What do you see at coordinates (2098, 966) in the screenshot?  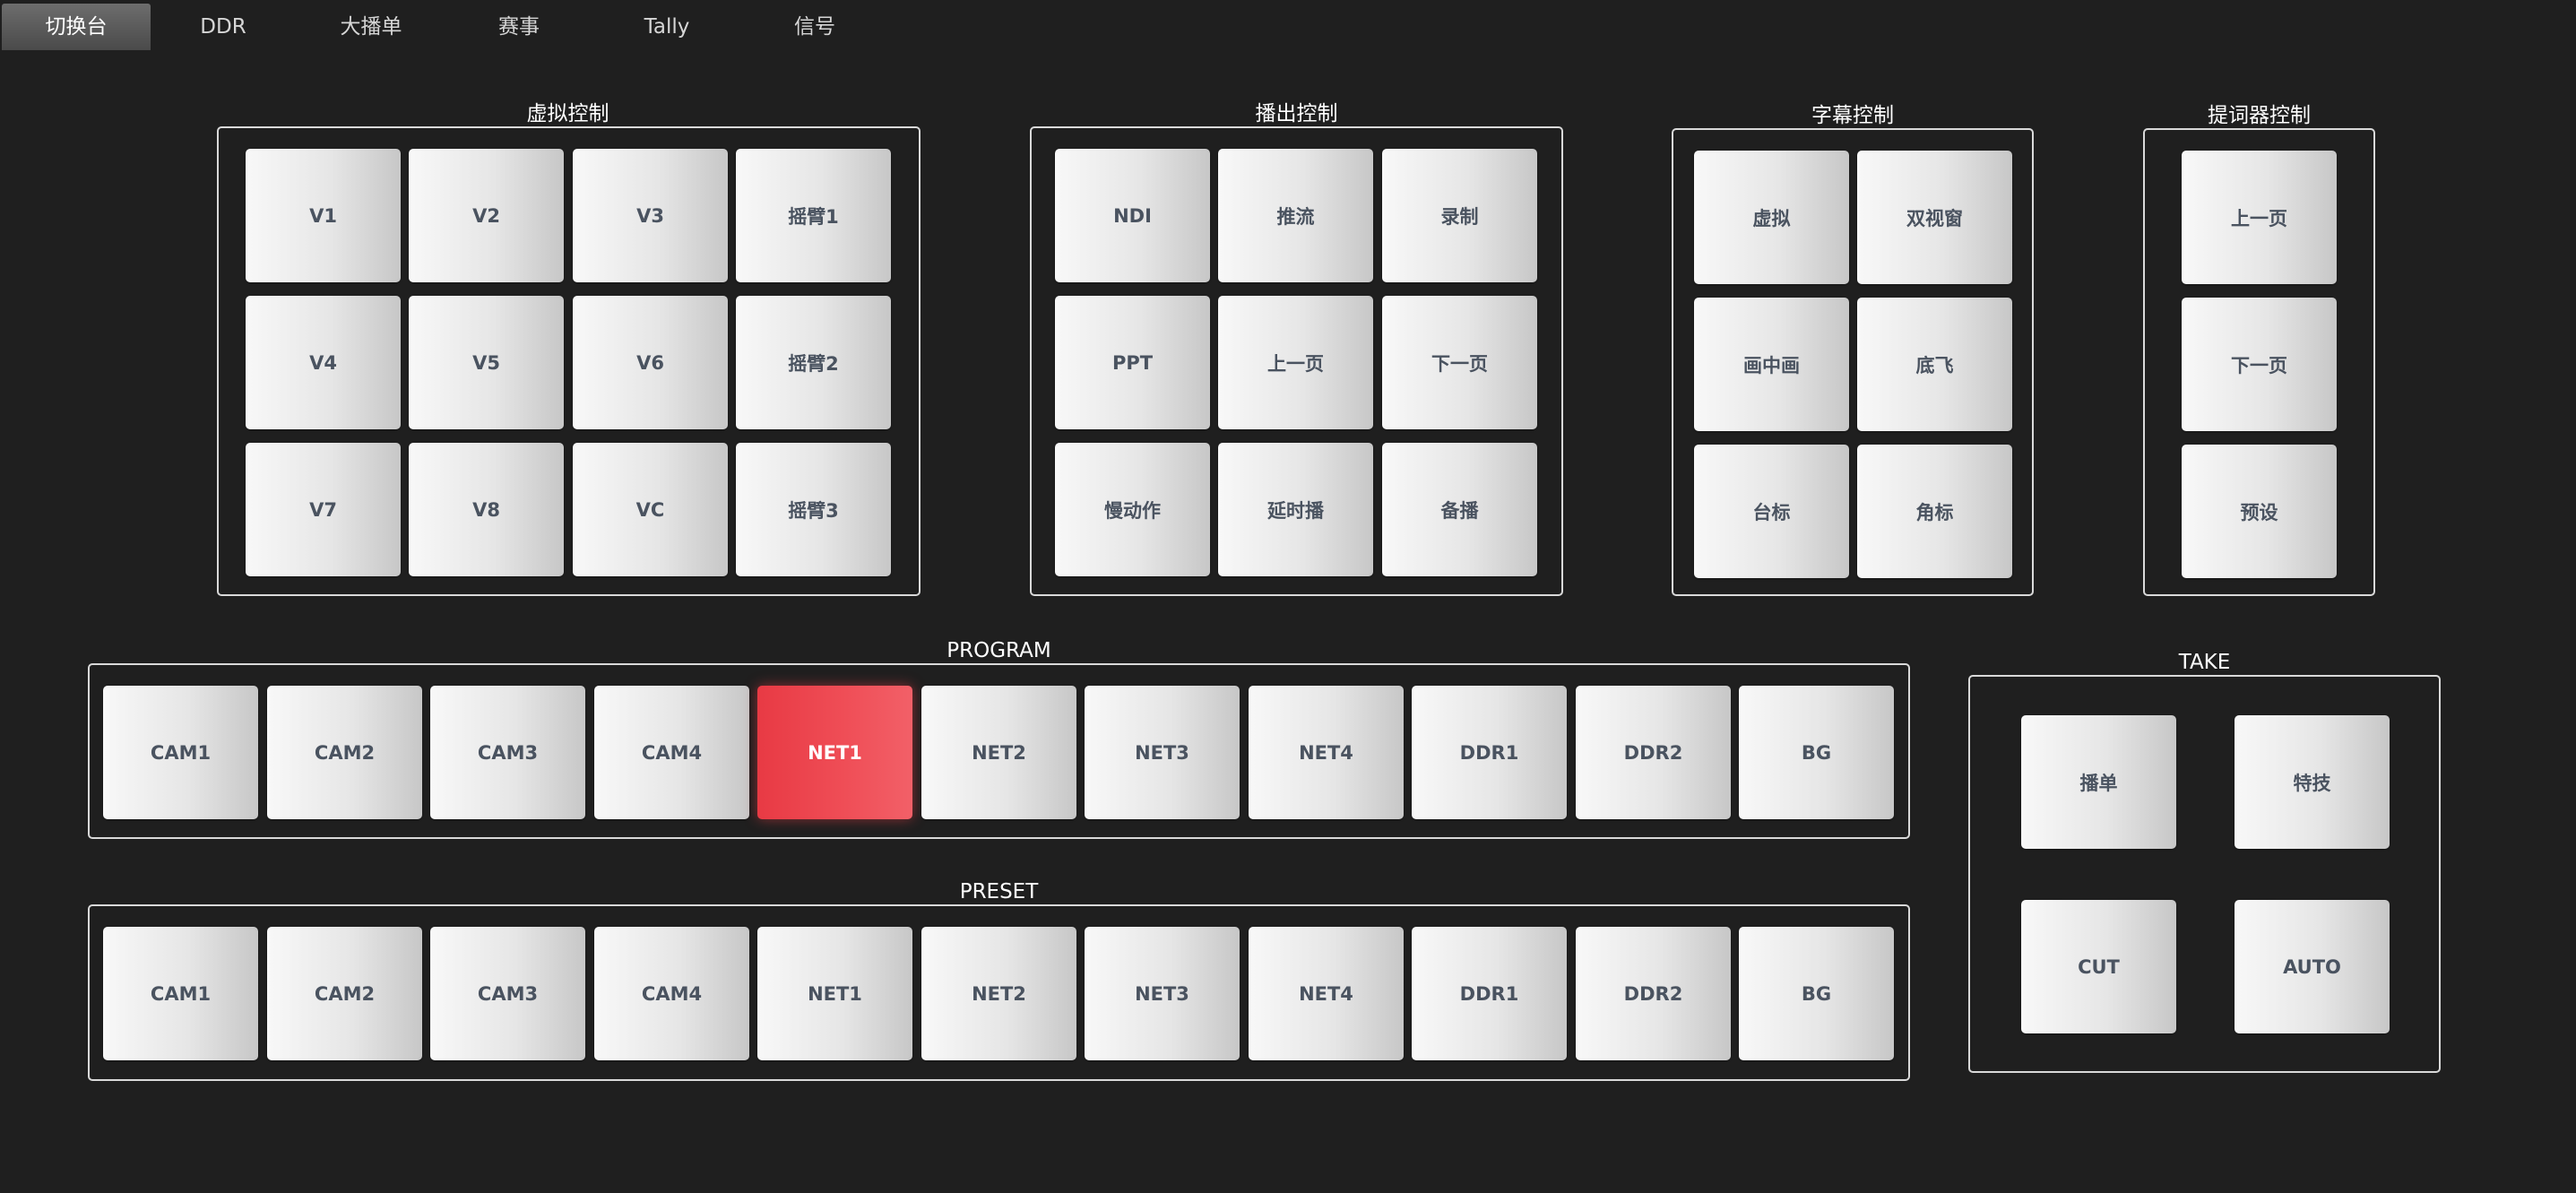 I see `take-cut-button: CUT` at bounding box center [2098, 966].